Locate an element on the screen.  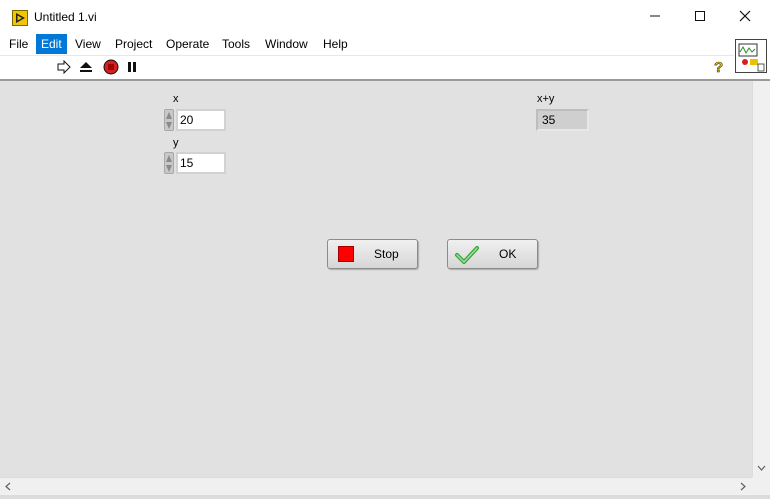
menu-help: Help is located at coordinates (335, 44).